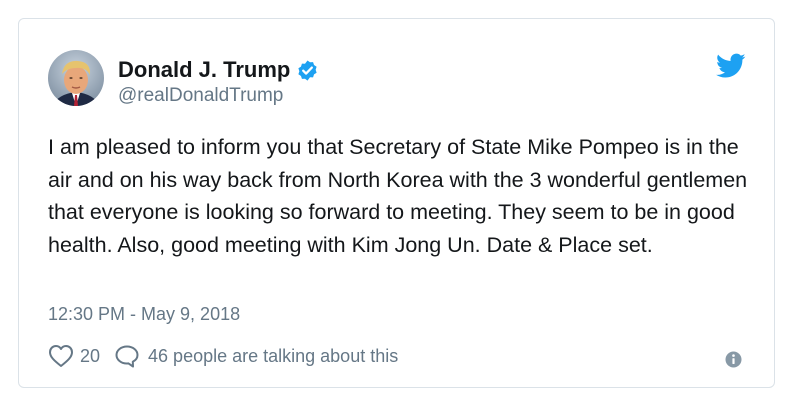  Describe the element at coordinates (127, 356) in the screenshot. I see `speech-bubble-icon` at that location.